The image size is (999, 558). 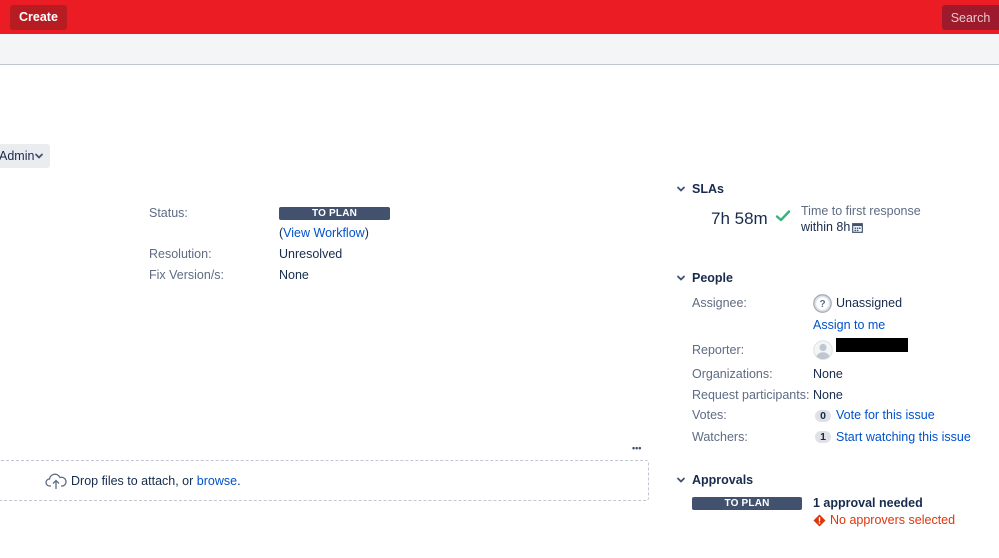 I want to click on sla-remaining-time: 7h 58m, so click(x=739, y=218).